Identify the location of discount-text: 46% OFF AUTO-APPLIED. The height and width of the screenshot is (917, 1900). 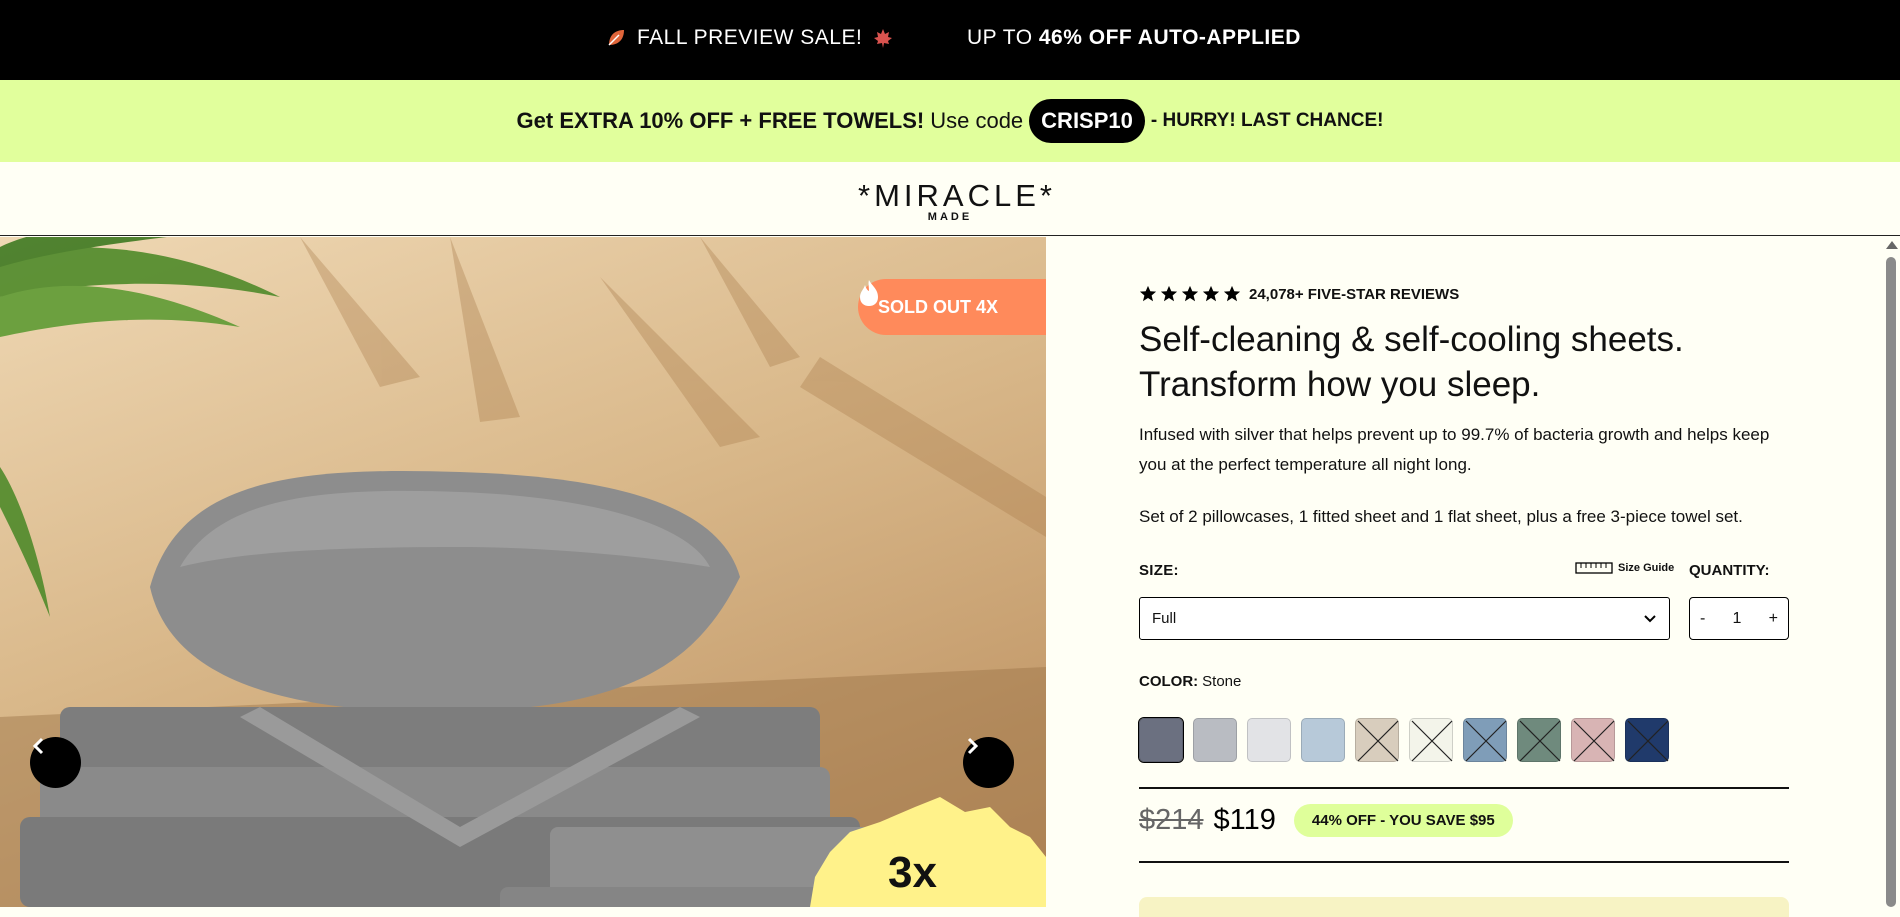
(1169, 37).